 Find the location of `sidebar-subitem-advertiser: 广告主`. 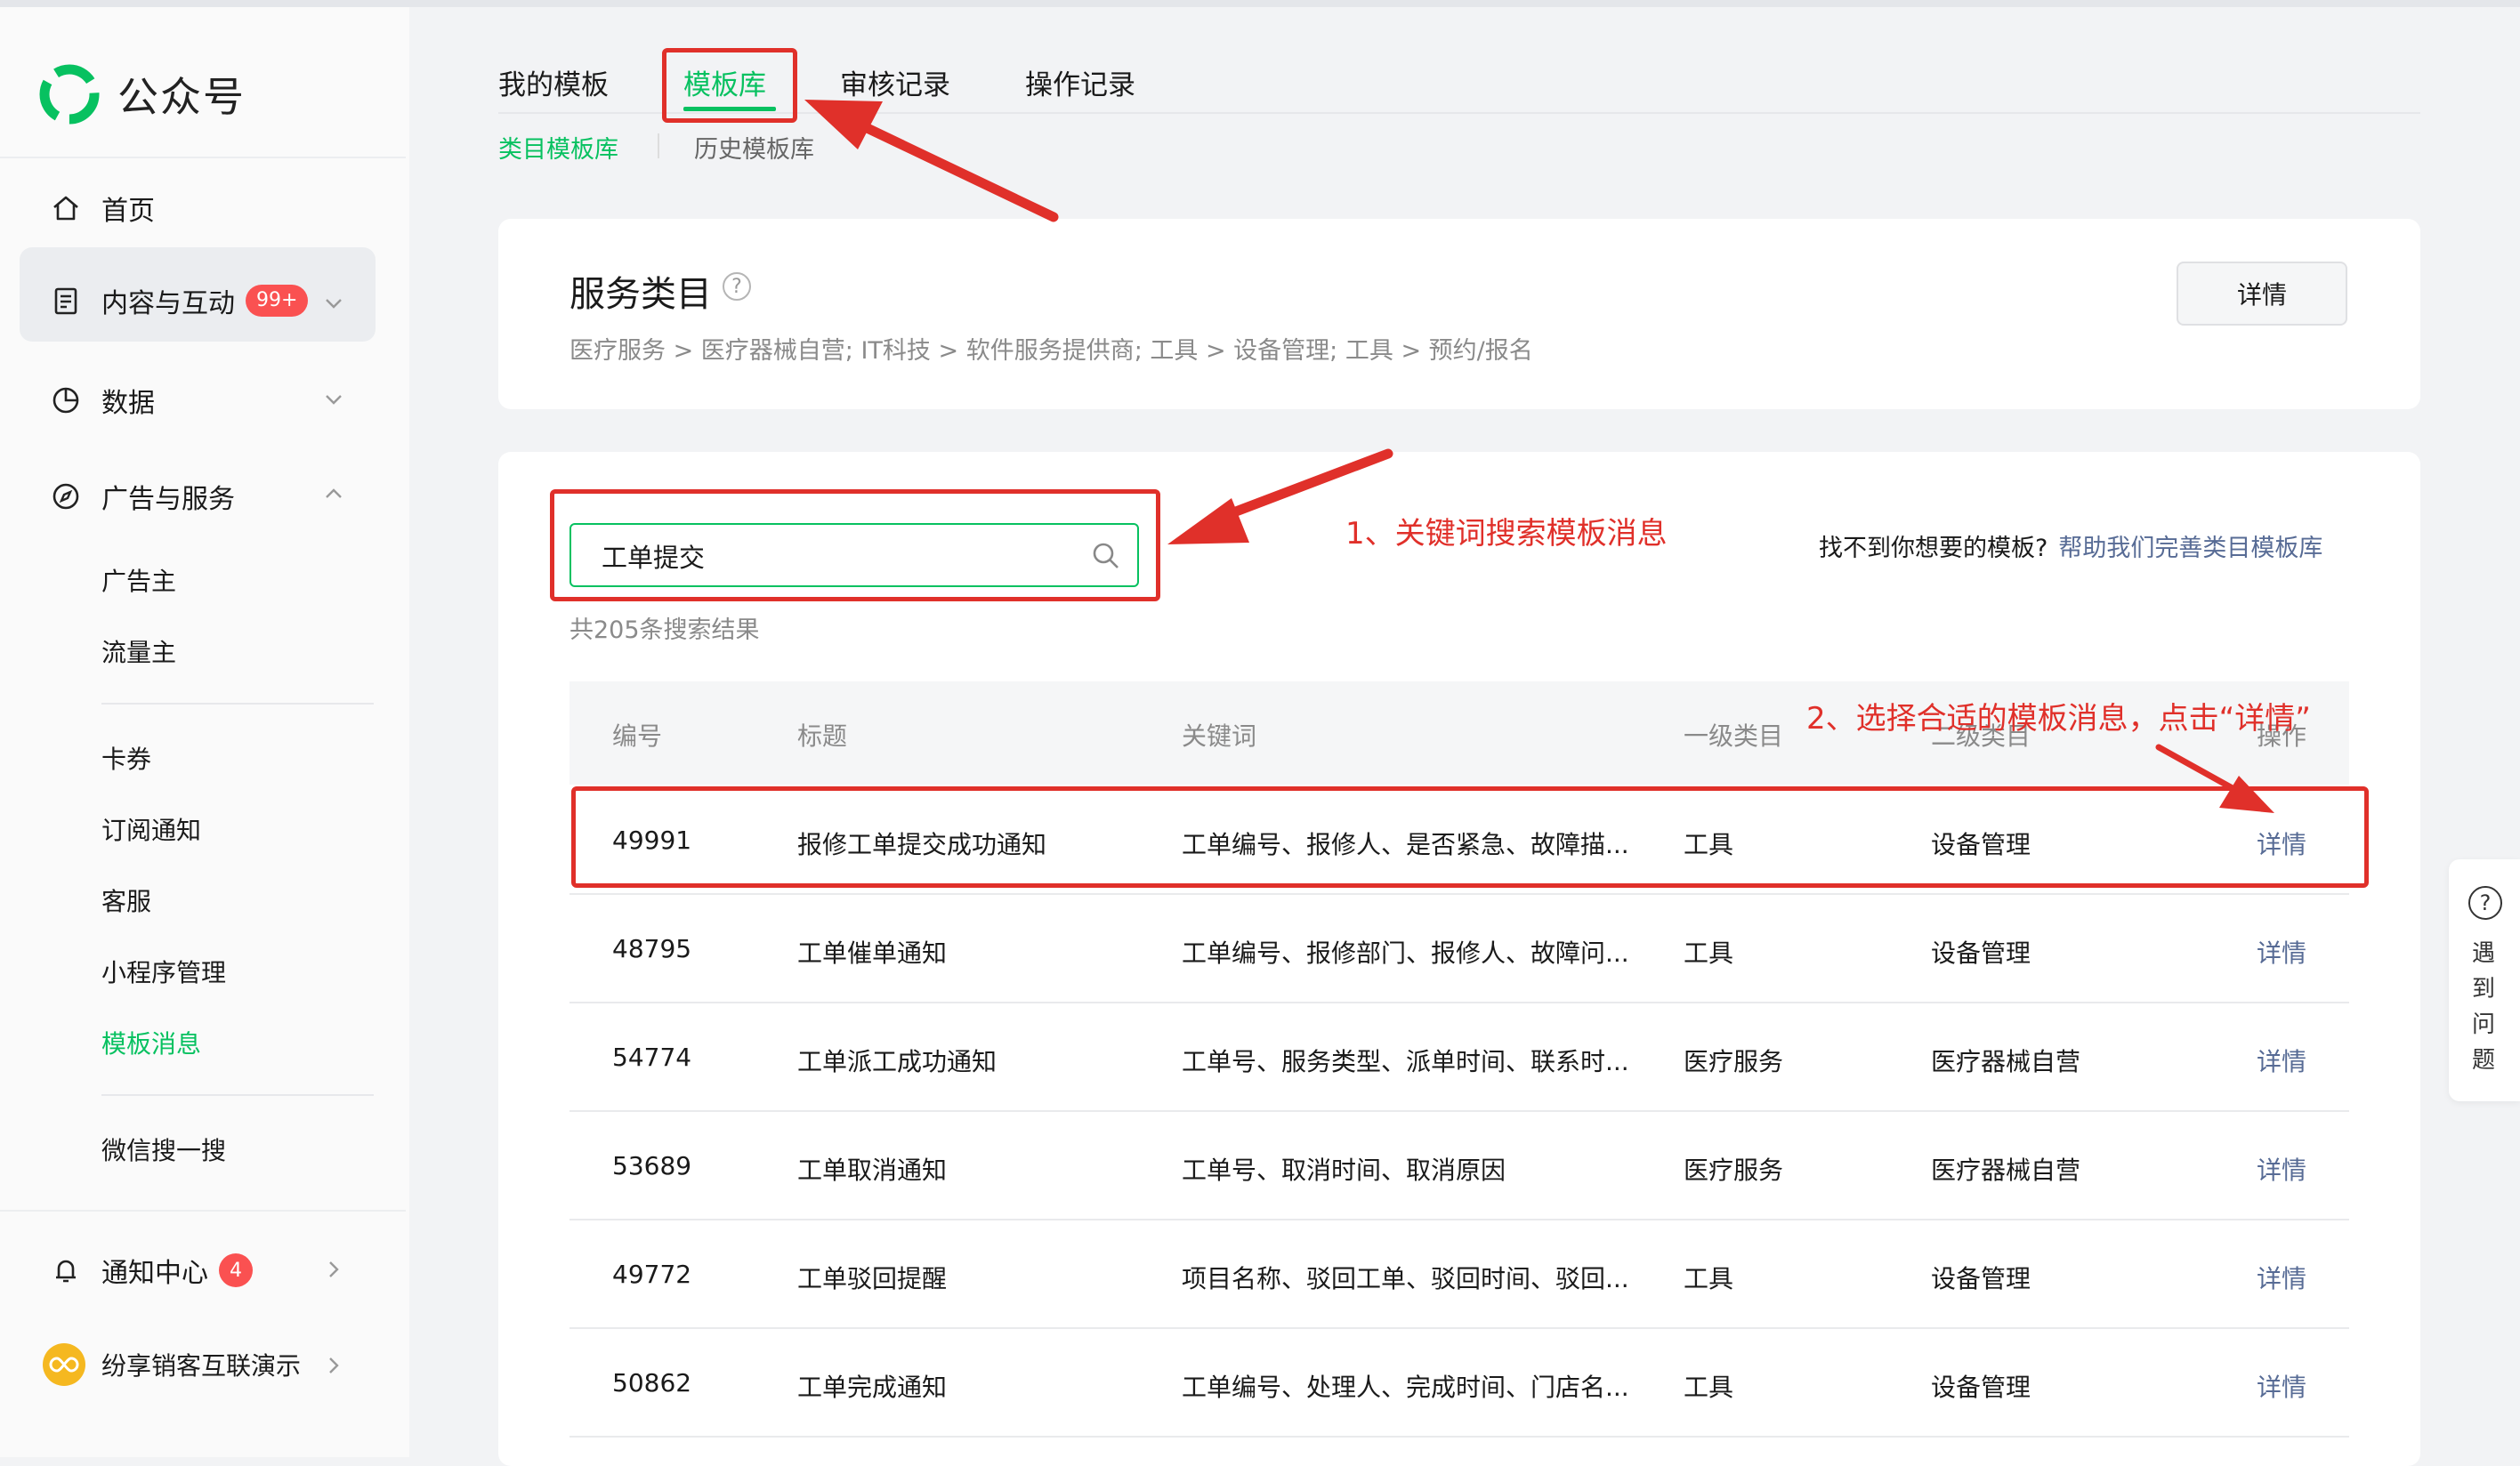

sidebar-subitem-advertiser: 广告主 is located at coordinates (138, 580).